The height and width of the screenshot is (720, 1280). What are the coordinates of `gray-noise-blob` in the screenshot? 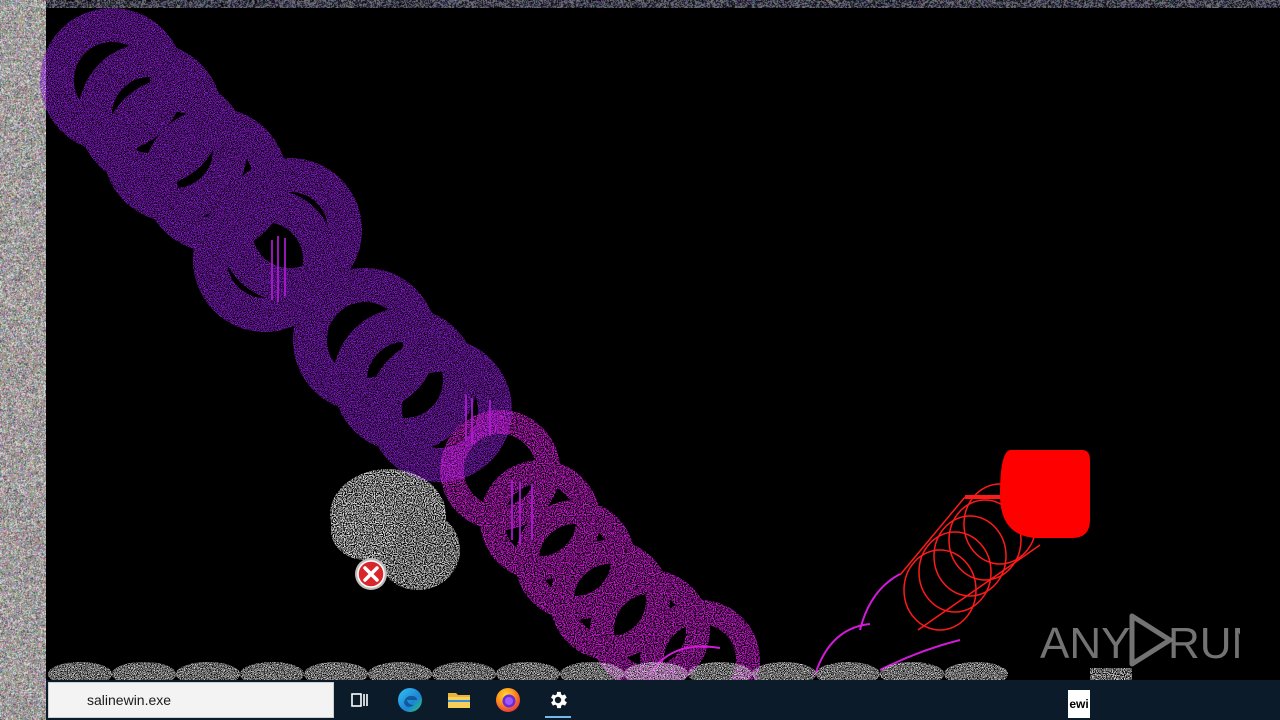 It's located at (395, 529).